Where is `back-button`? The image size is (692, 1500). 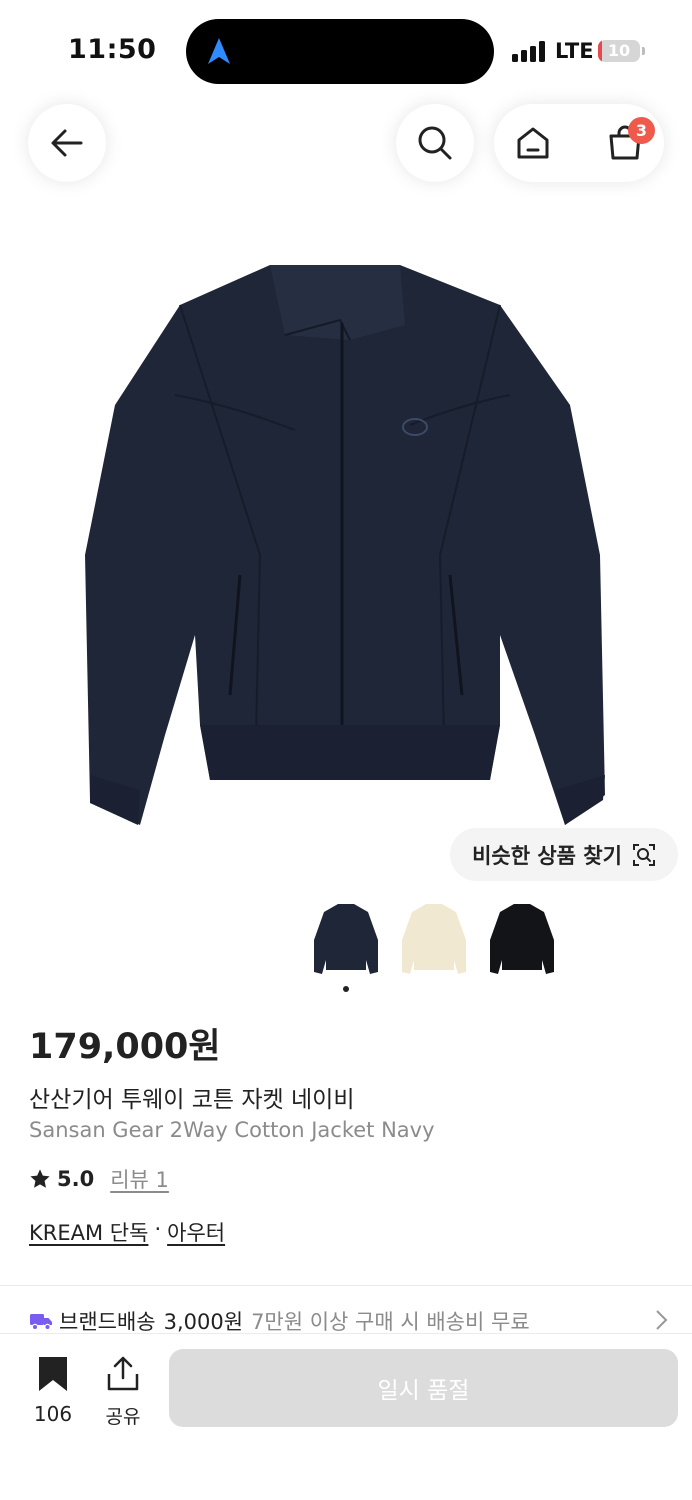 back-button is located at coordinates (67, 143).